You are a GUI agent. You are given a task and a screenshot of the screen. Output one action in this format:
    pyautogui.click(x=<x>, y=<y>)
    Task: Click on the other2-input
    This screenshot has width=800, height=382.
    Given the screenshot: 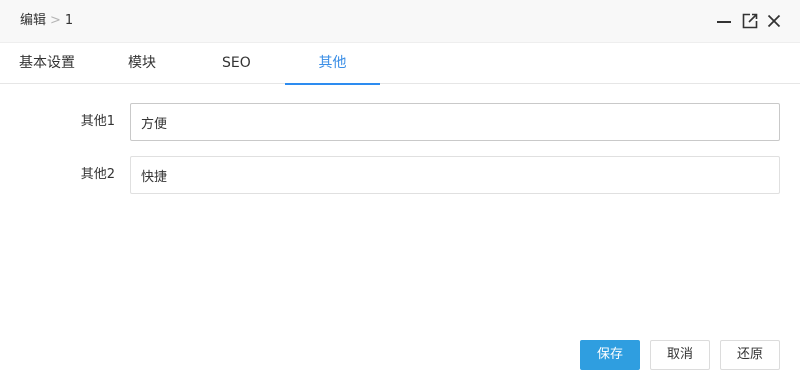 What is the action you would take?
    pyautogui.click(x=455, y=175)
    